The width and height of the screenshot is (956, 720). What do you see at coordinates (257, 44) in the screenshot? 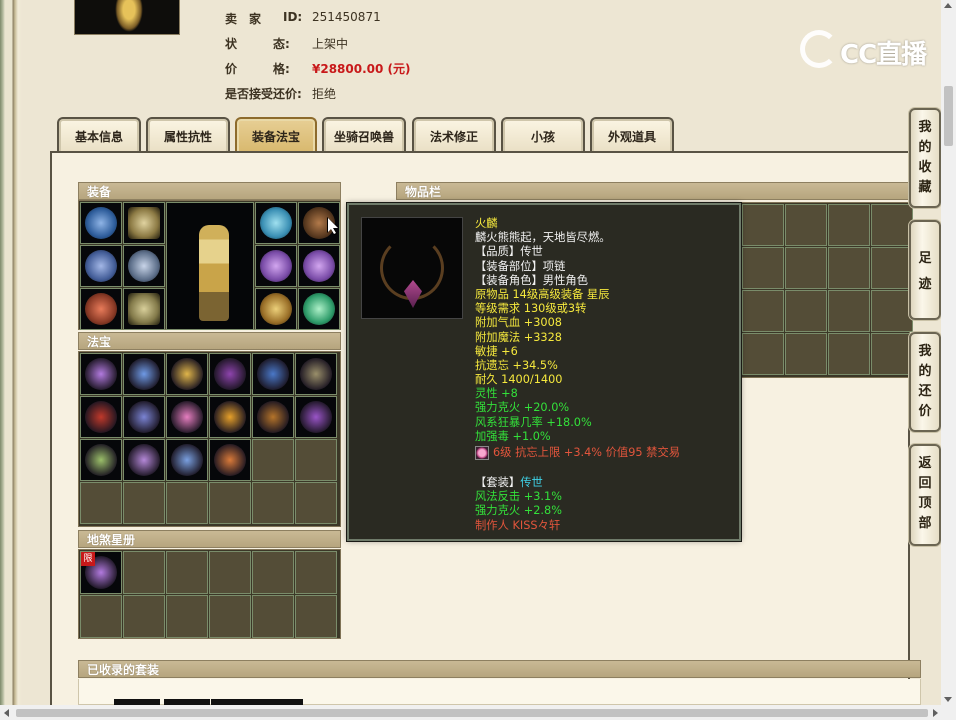
I see `status-label: 状 态:` at bounding box center [257, 44].